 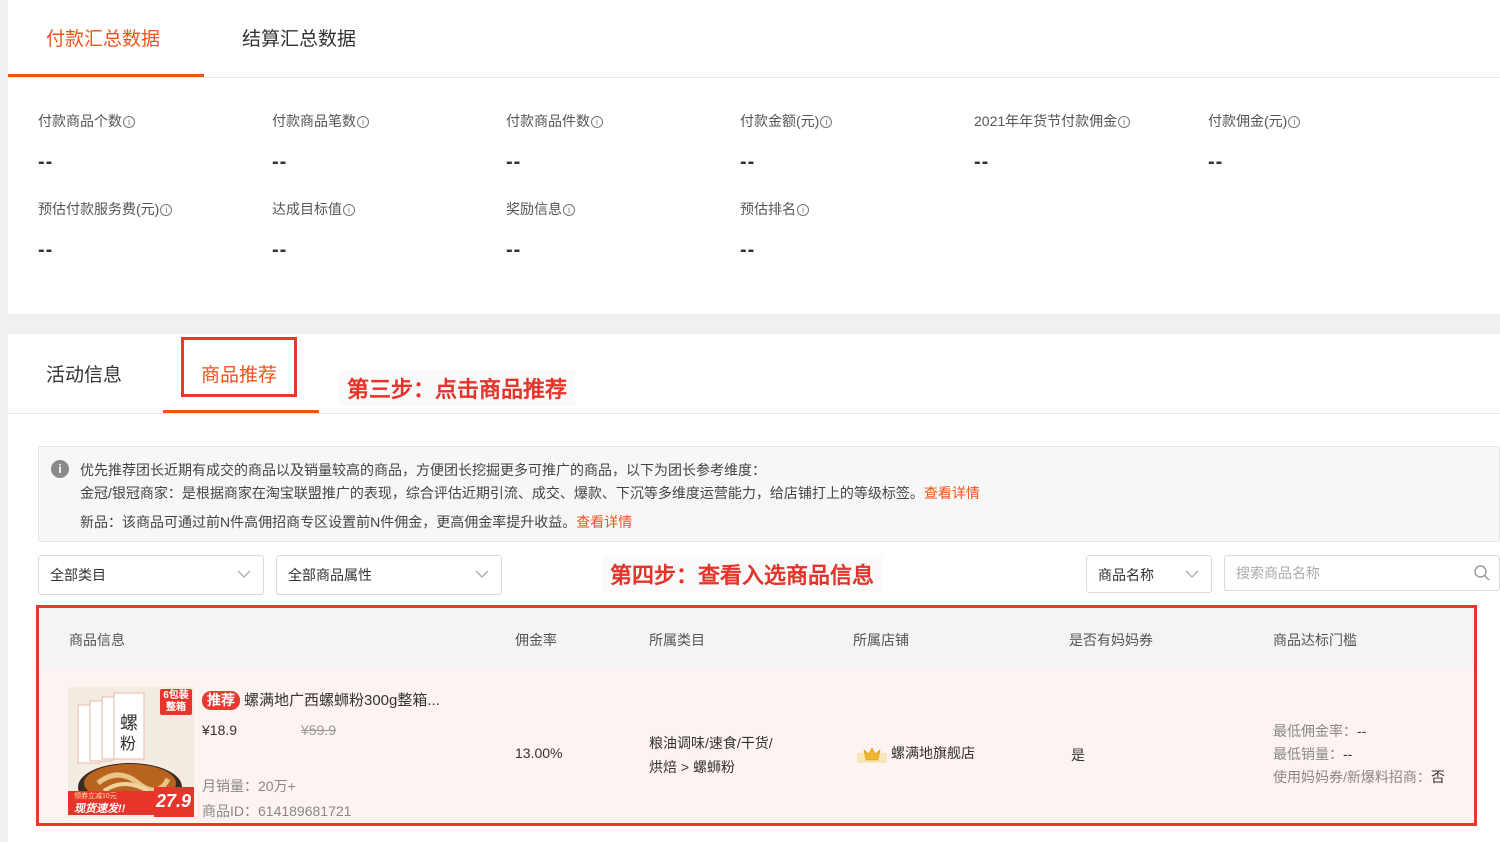 What do you see at coordinates (1437, 777) in the screenshot?
I see `threshold-coupon-value: 否` at bounding box center [1437, 777].